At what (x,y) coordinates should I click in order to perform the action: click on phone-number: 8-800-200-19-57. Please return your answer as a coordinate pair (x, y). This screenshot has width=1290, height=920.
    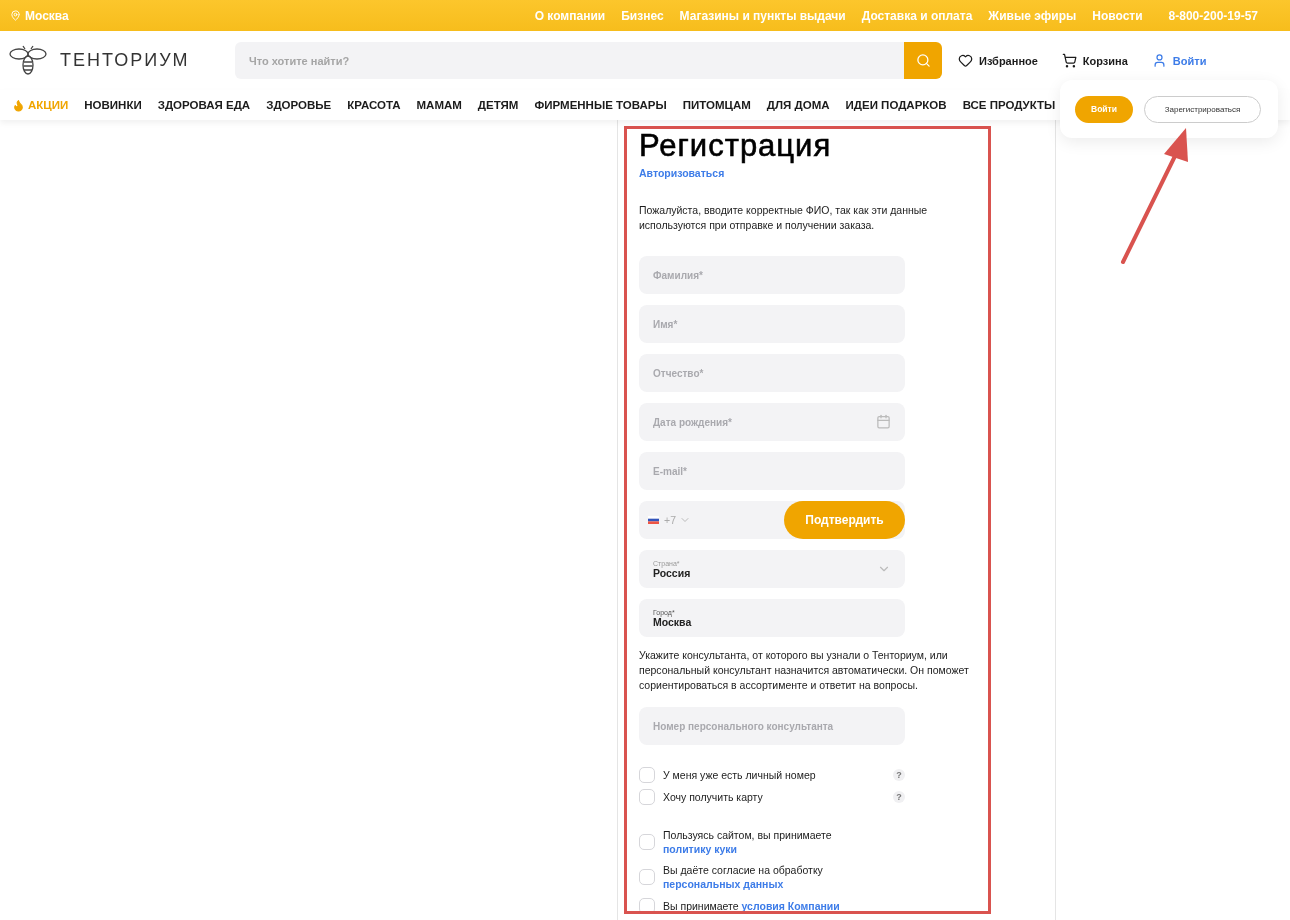
    Looking at the image, I should click on (1213, 15).